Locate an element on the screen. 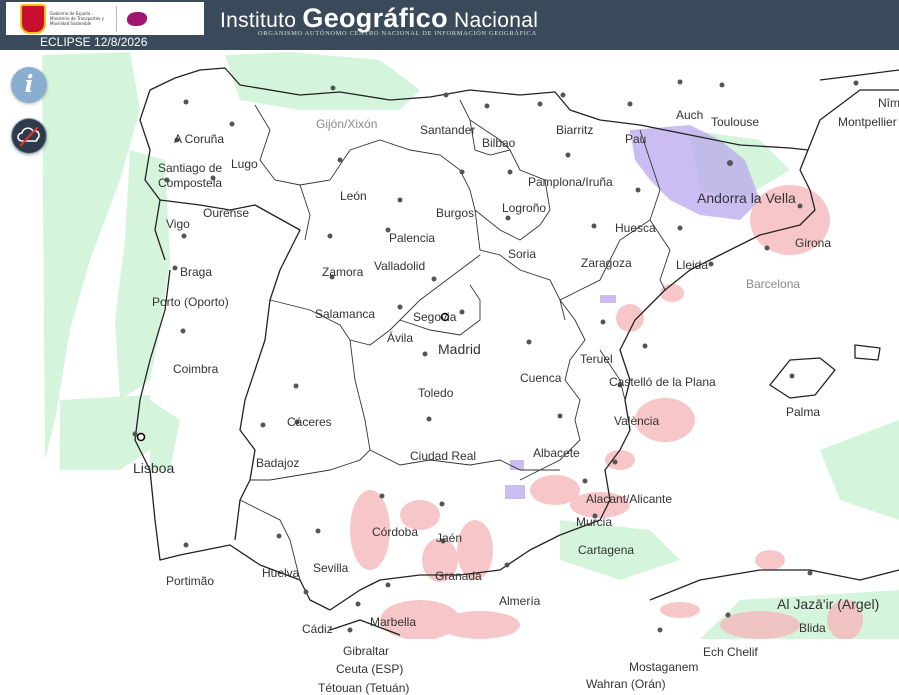 The width and height of the screenshot is (899, 695). place-label: Nîm is located at coordinates (888, 103).